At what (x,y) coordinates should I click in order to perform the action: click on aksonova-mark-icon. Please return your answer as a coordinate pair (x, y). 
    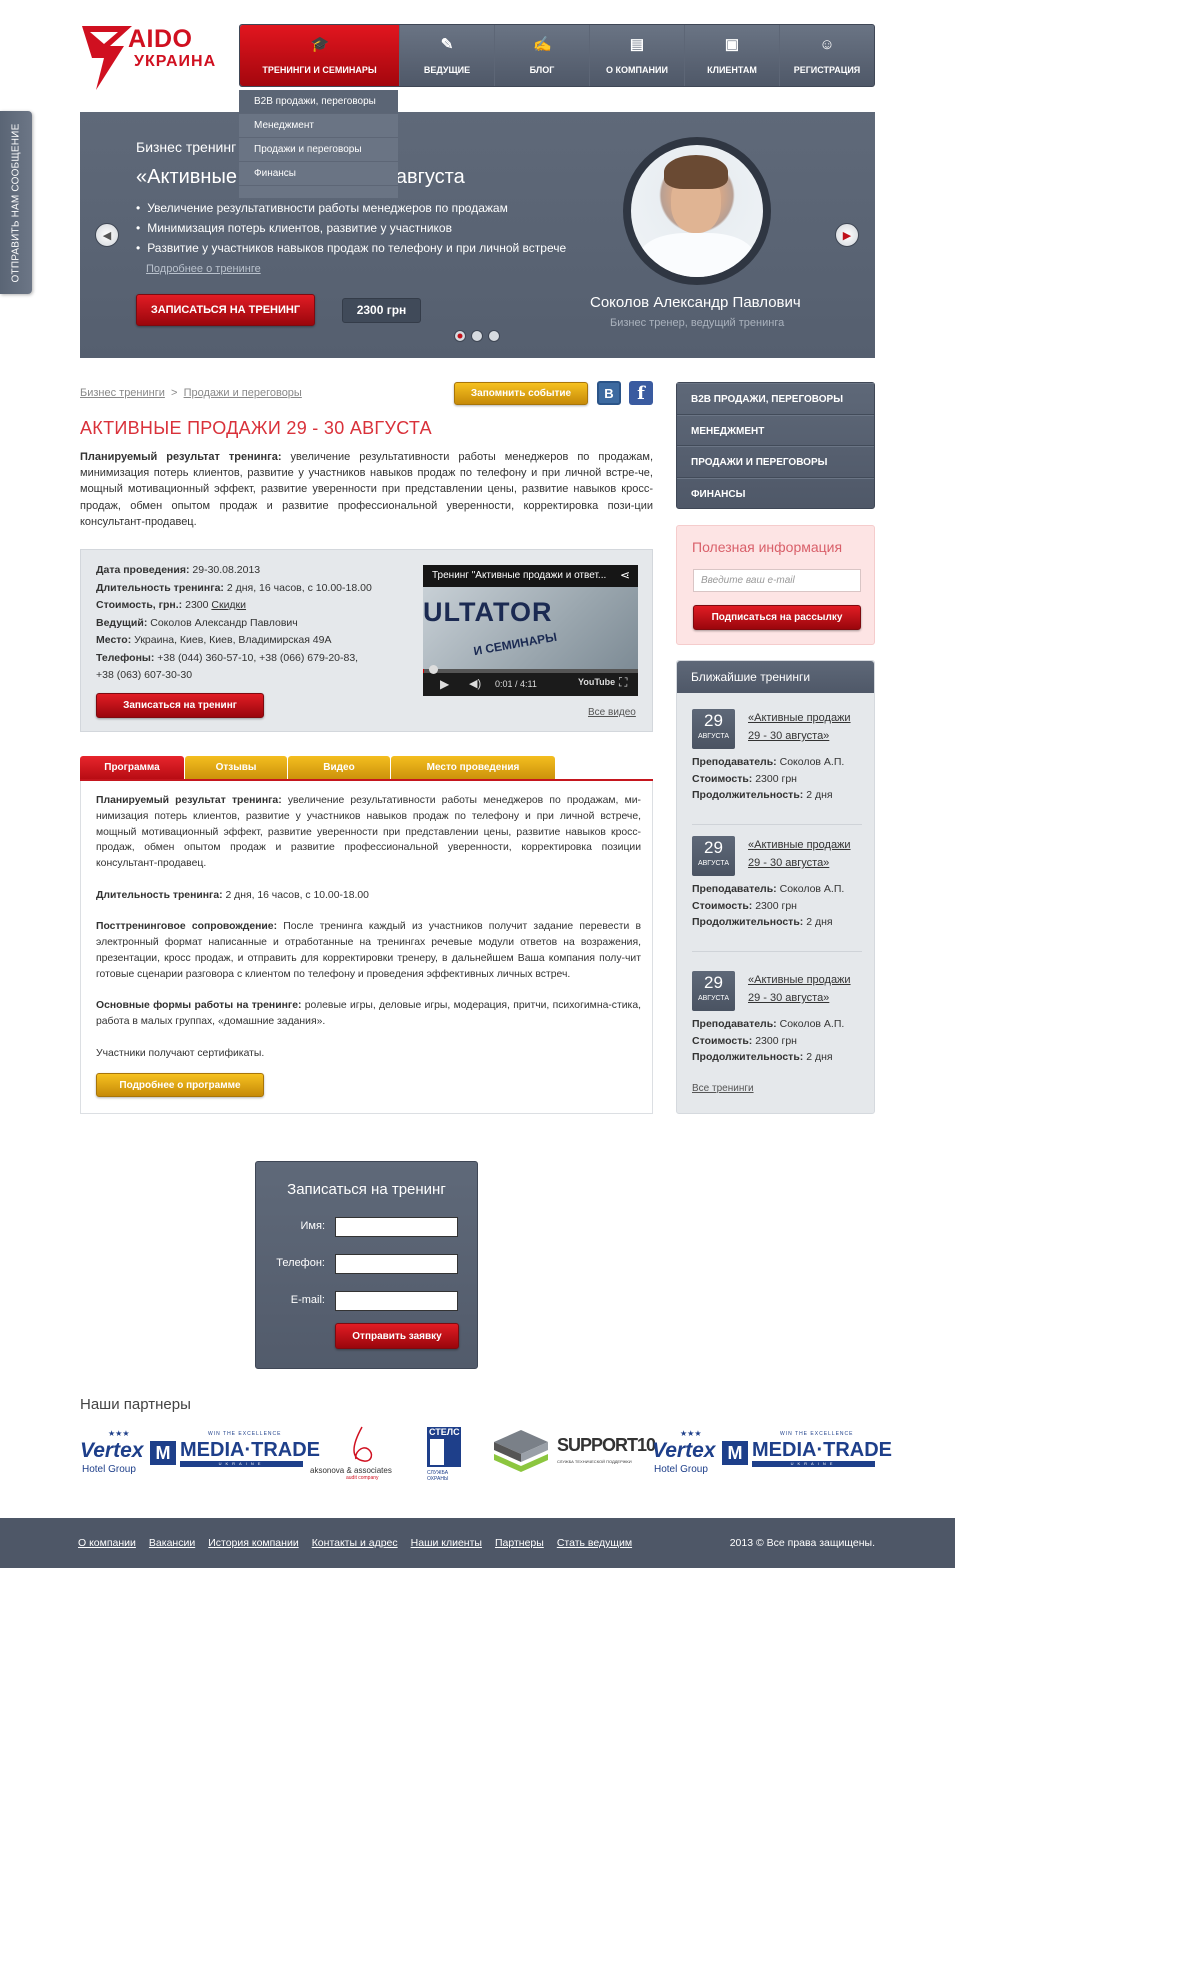
    Looking at the image, I should click on (363, 1444).